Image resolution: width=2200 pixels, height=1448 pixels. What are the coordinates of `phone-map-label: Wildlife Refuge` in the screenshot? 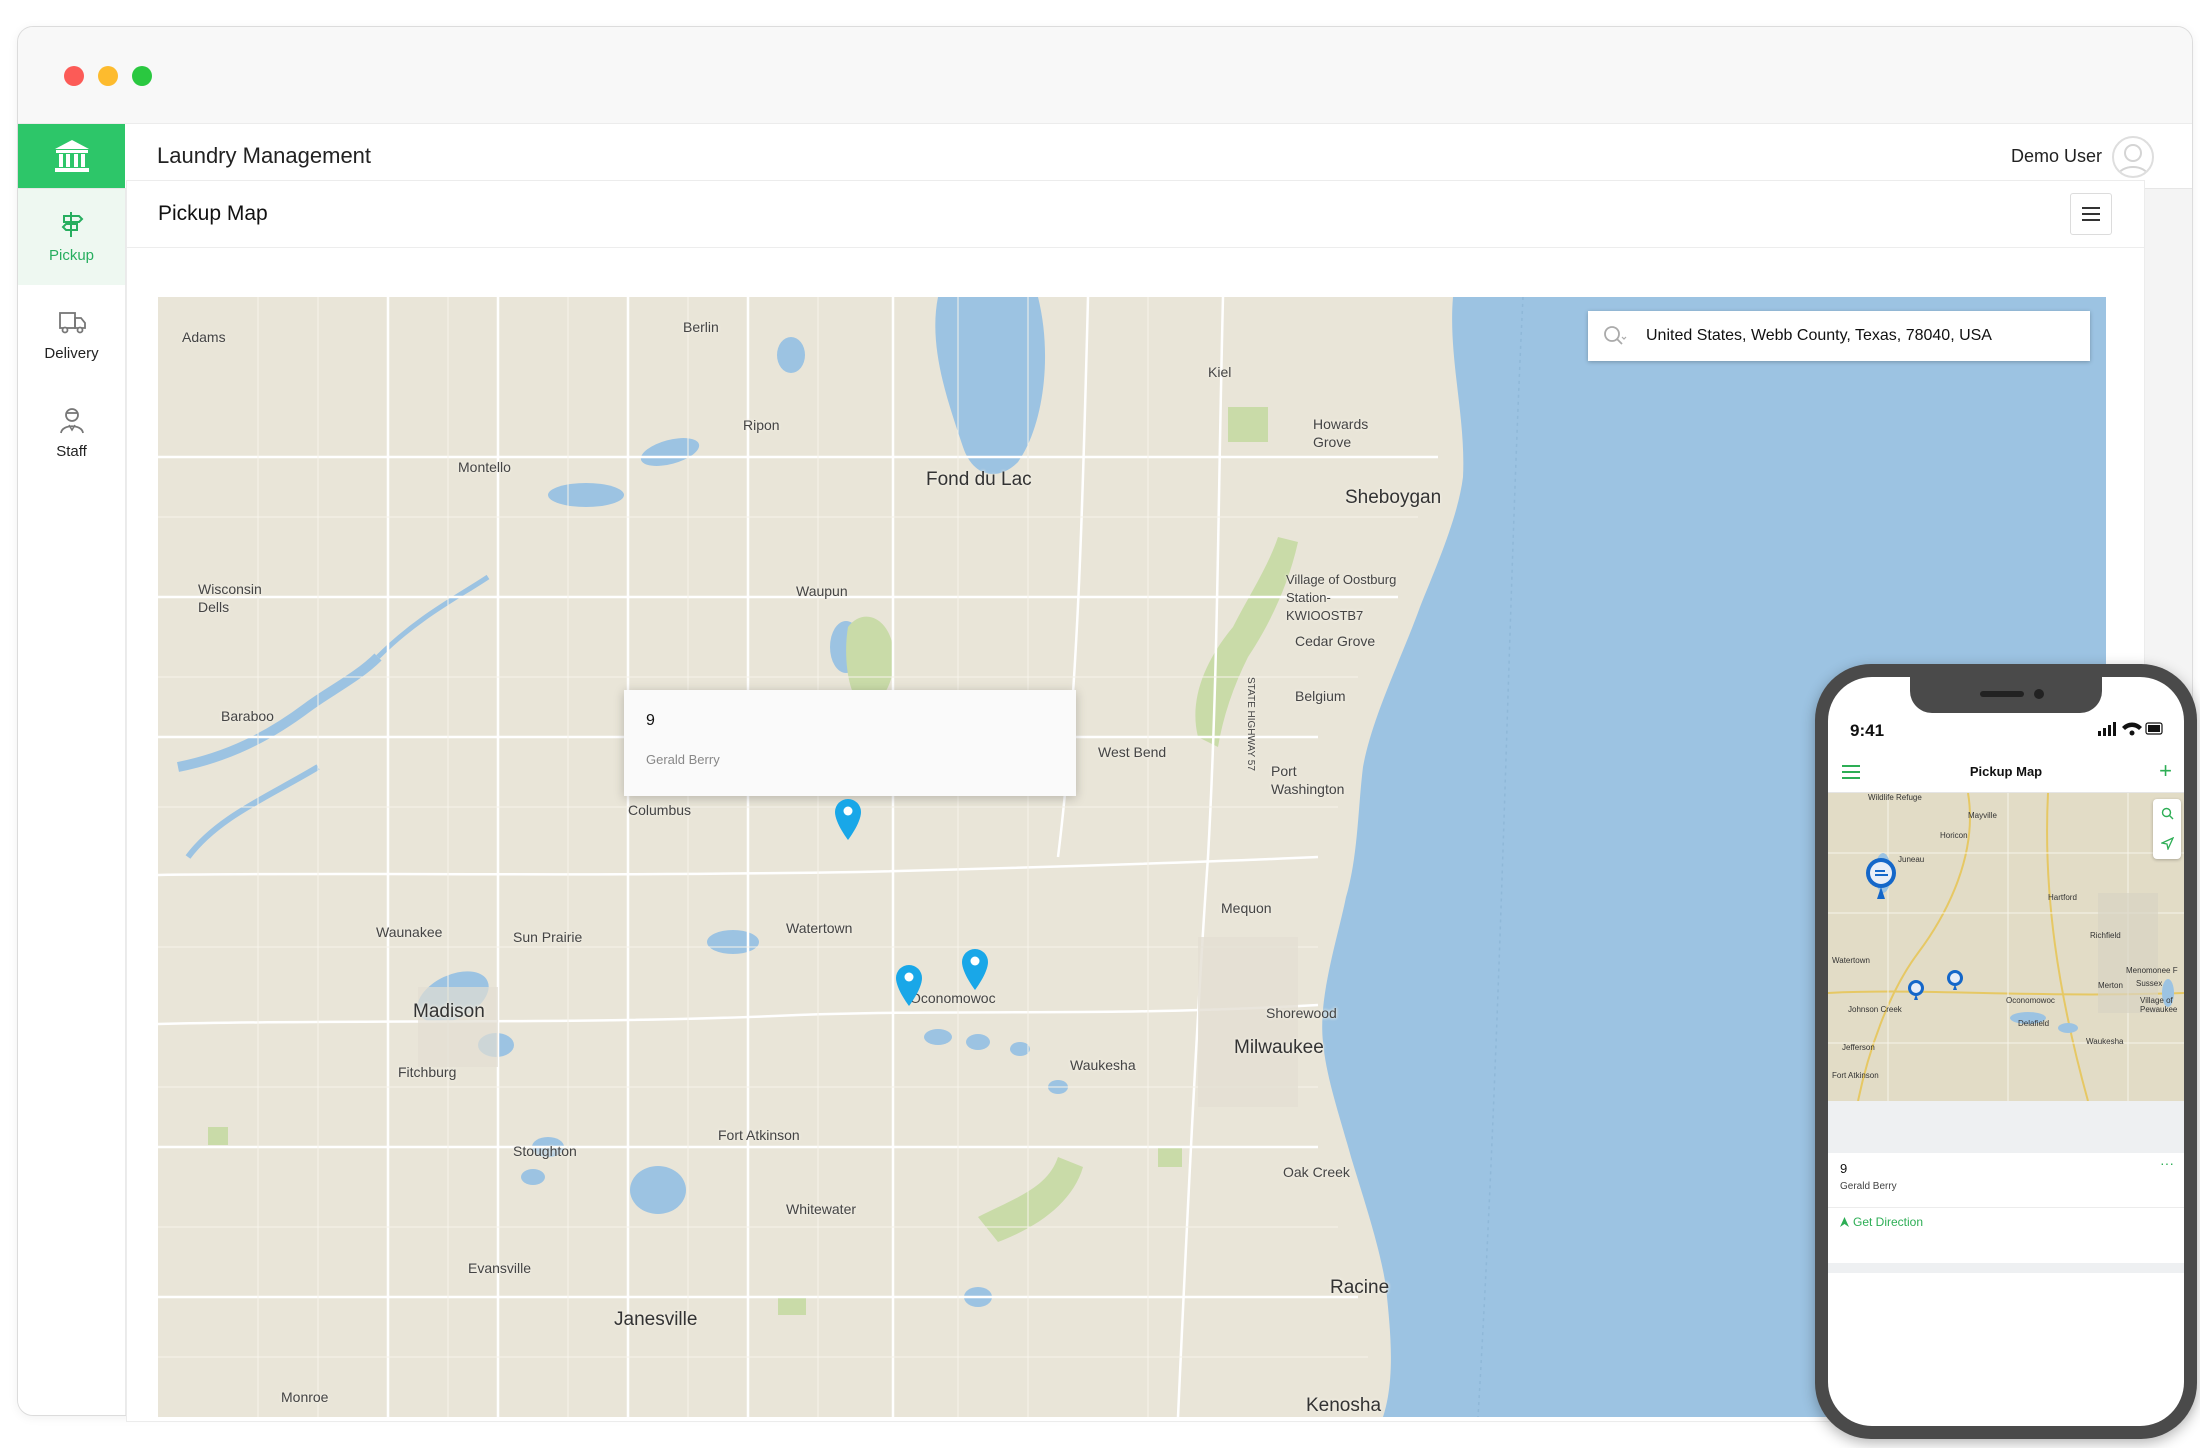 It's located at (1895, 797).